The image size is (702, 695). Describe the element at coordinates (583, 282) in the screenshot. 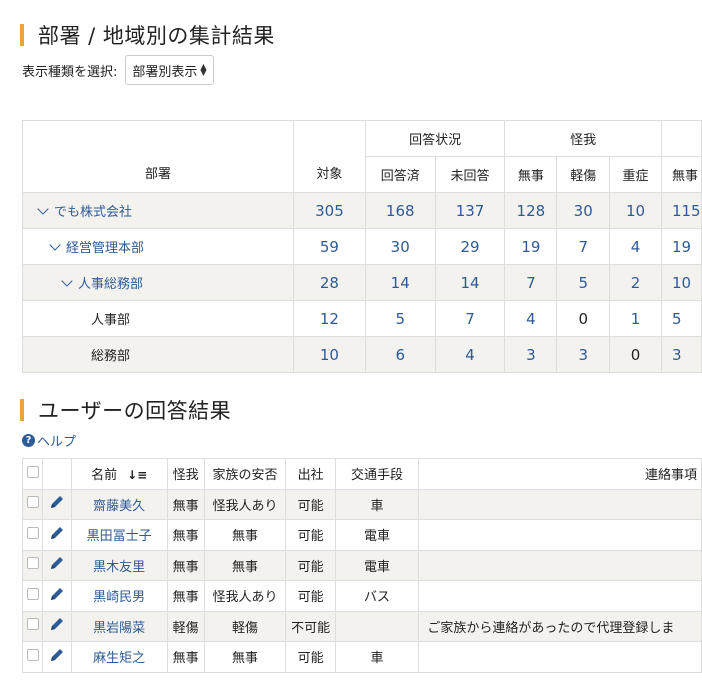

I see `minor-count: 5` at that location.